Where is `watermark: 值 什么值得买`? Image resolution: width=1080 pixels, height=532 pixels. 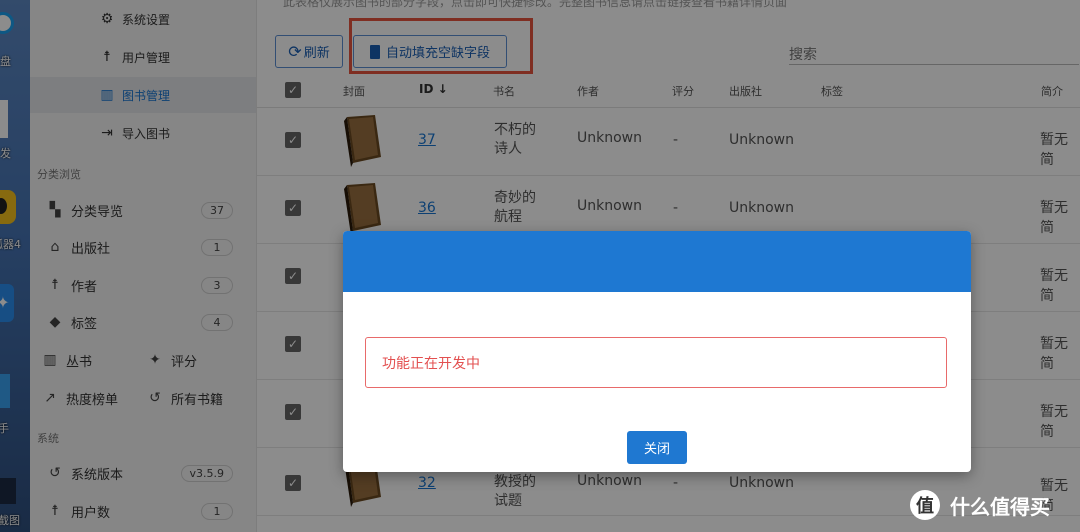 watermark: 值 什么值得买 is located at coordinates (995, 505).